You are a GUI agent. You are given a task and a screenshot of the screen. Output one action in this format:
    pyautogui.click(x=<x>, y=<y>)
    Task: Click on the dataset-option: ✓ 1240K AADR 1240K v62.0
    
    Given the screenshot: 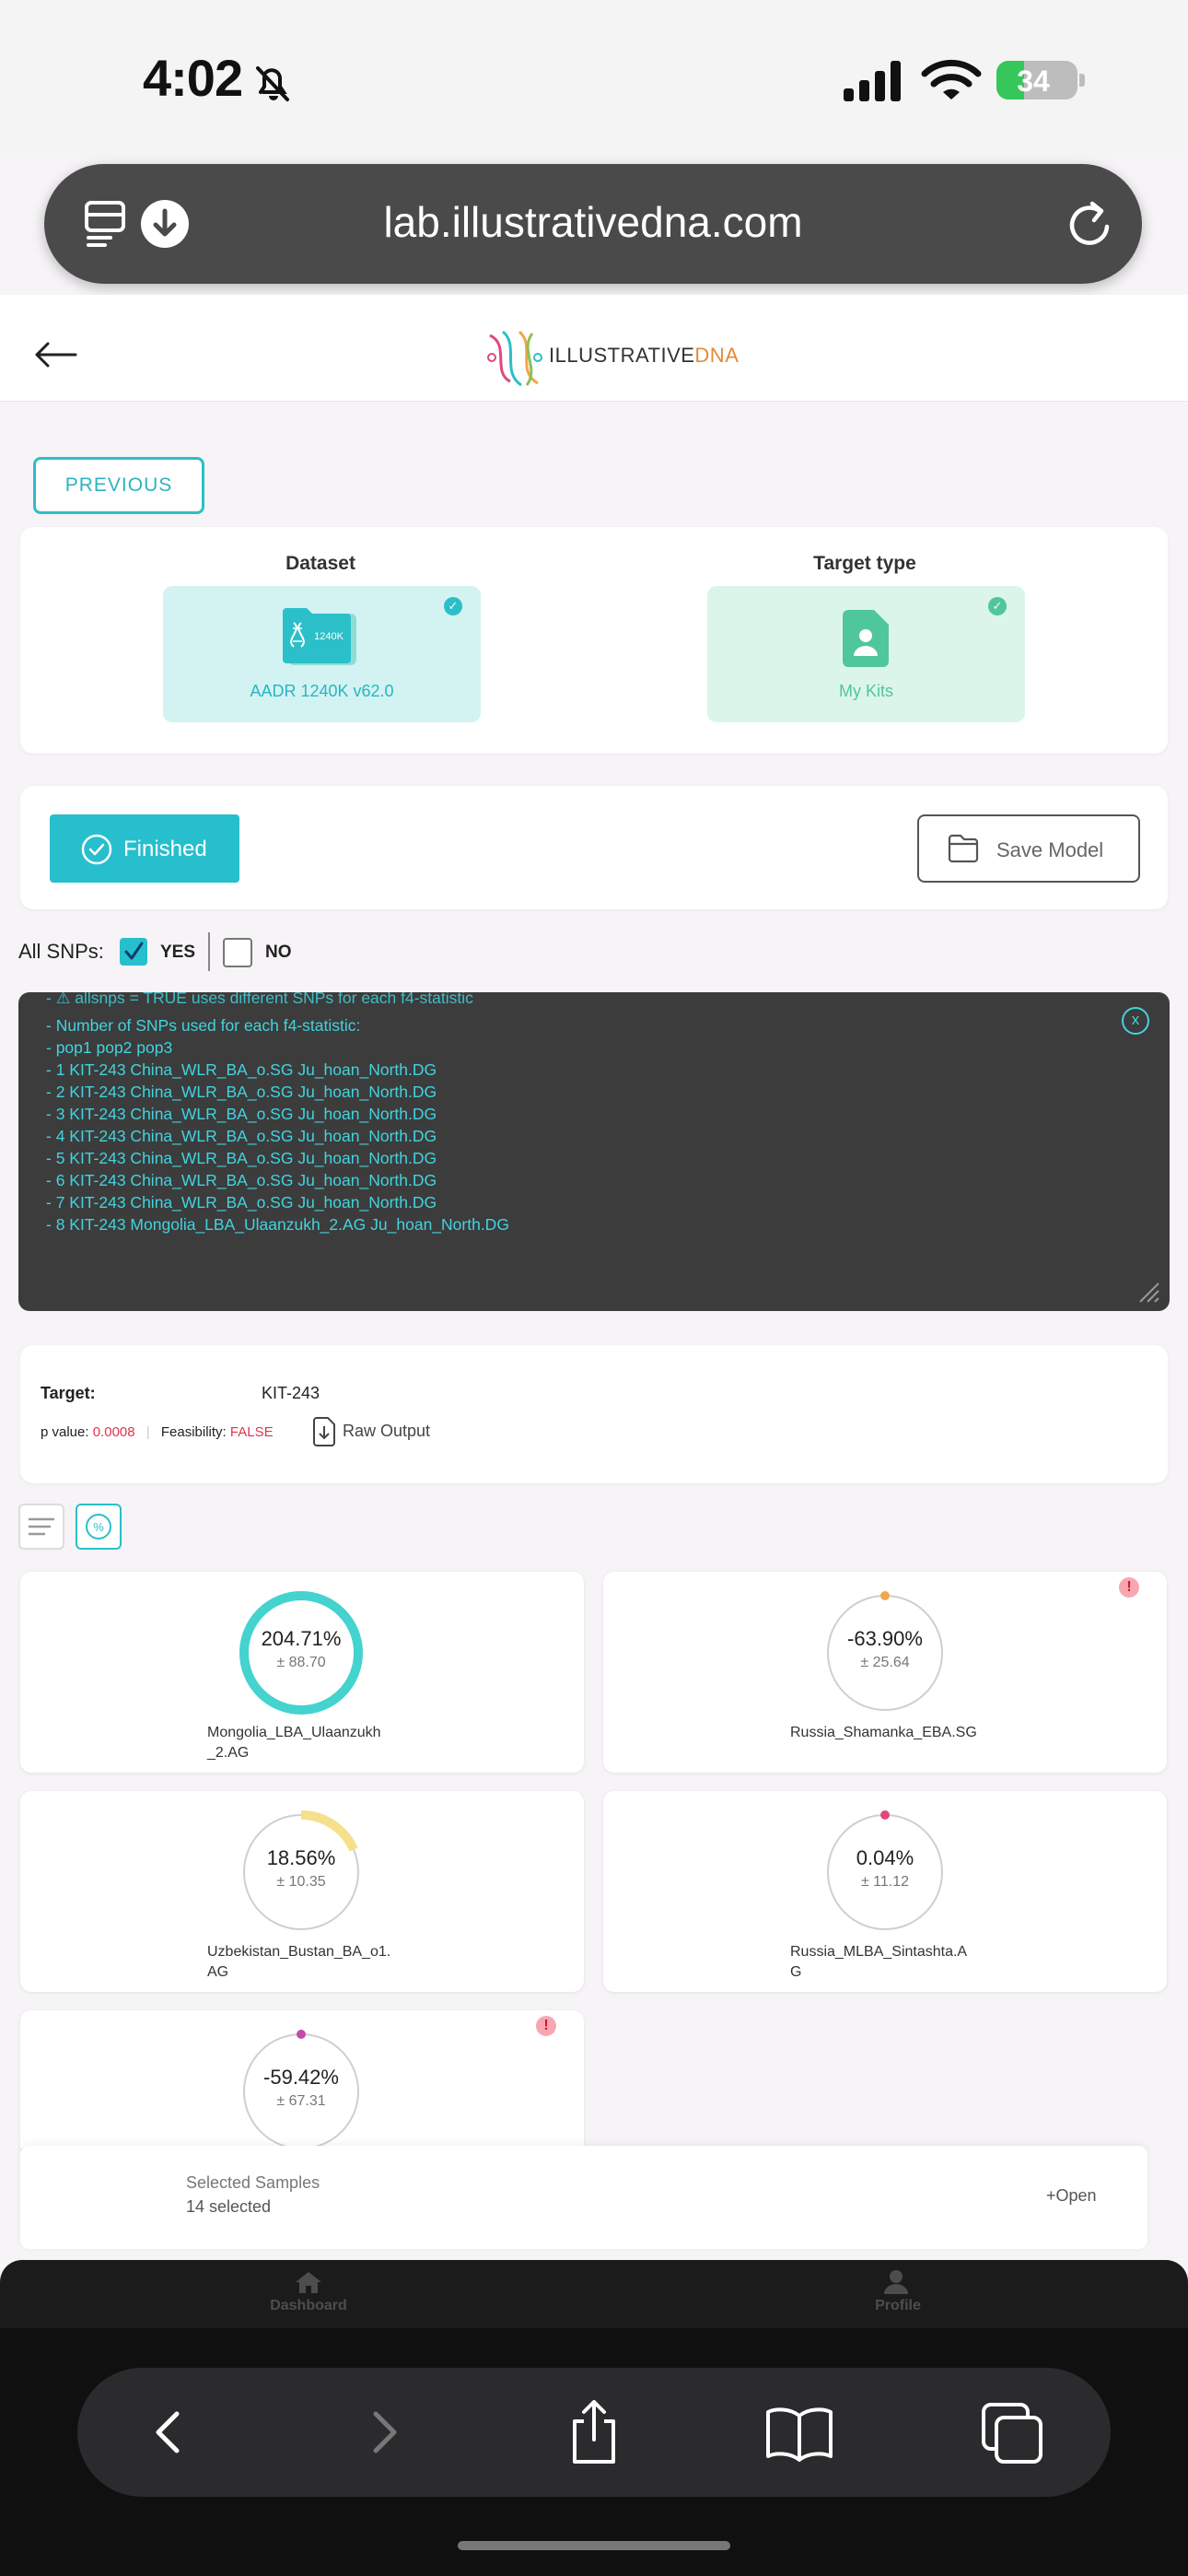 What is the action you would take?
    pyautogui.click(x=322, y=654)
    